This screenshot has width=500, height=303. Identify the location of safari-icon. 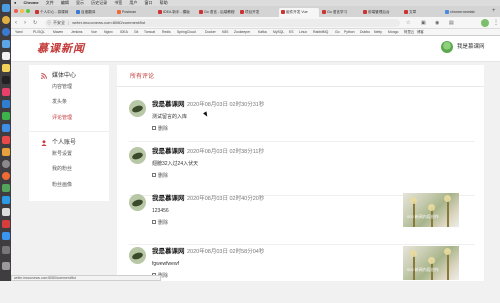
(5, 32).